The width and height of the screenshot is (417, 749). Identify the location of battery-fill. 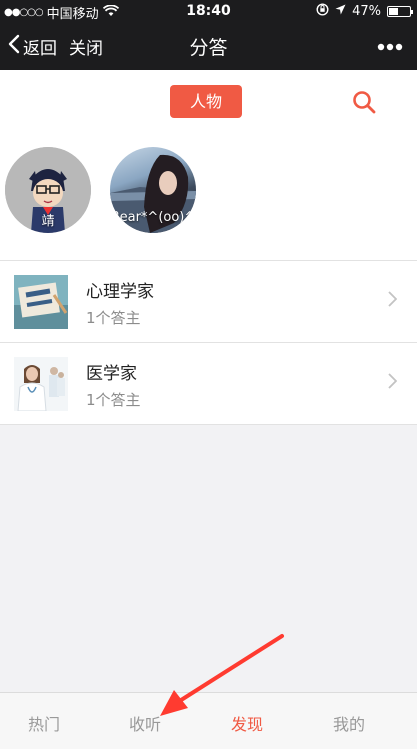
(393, 11).